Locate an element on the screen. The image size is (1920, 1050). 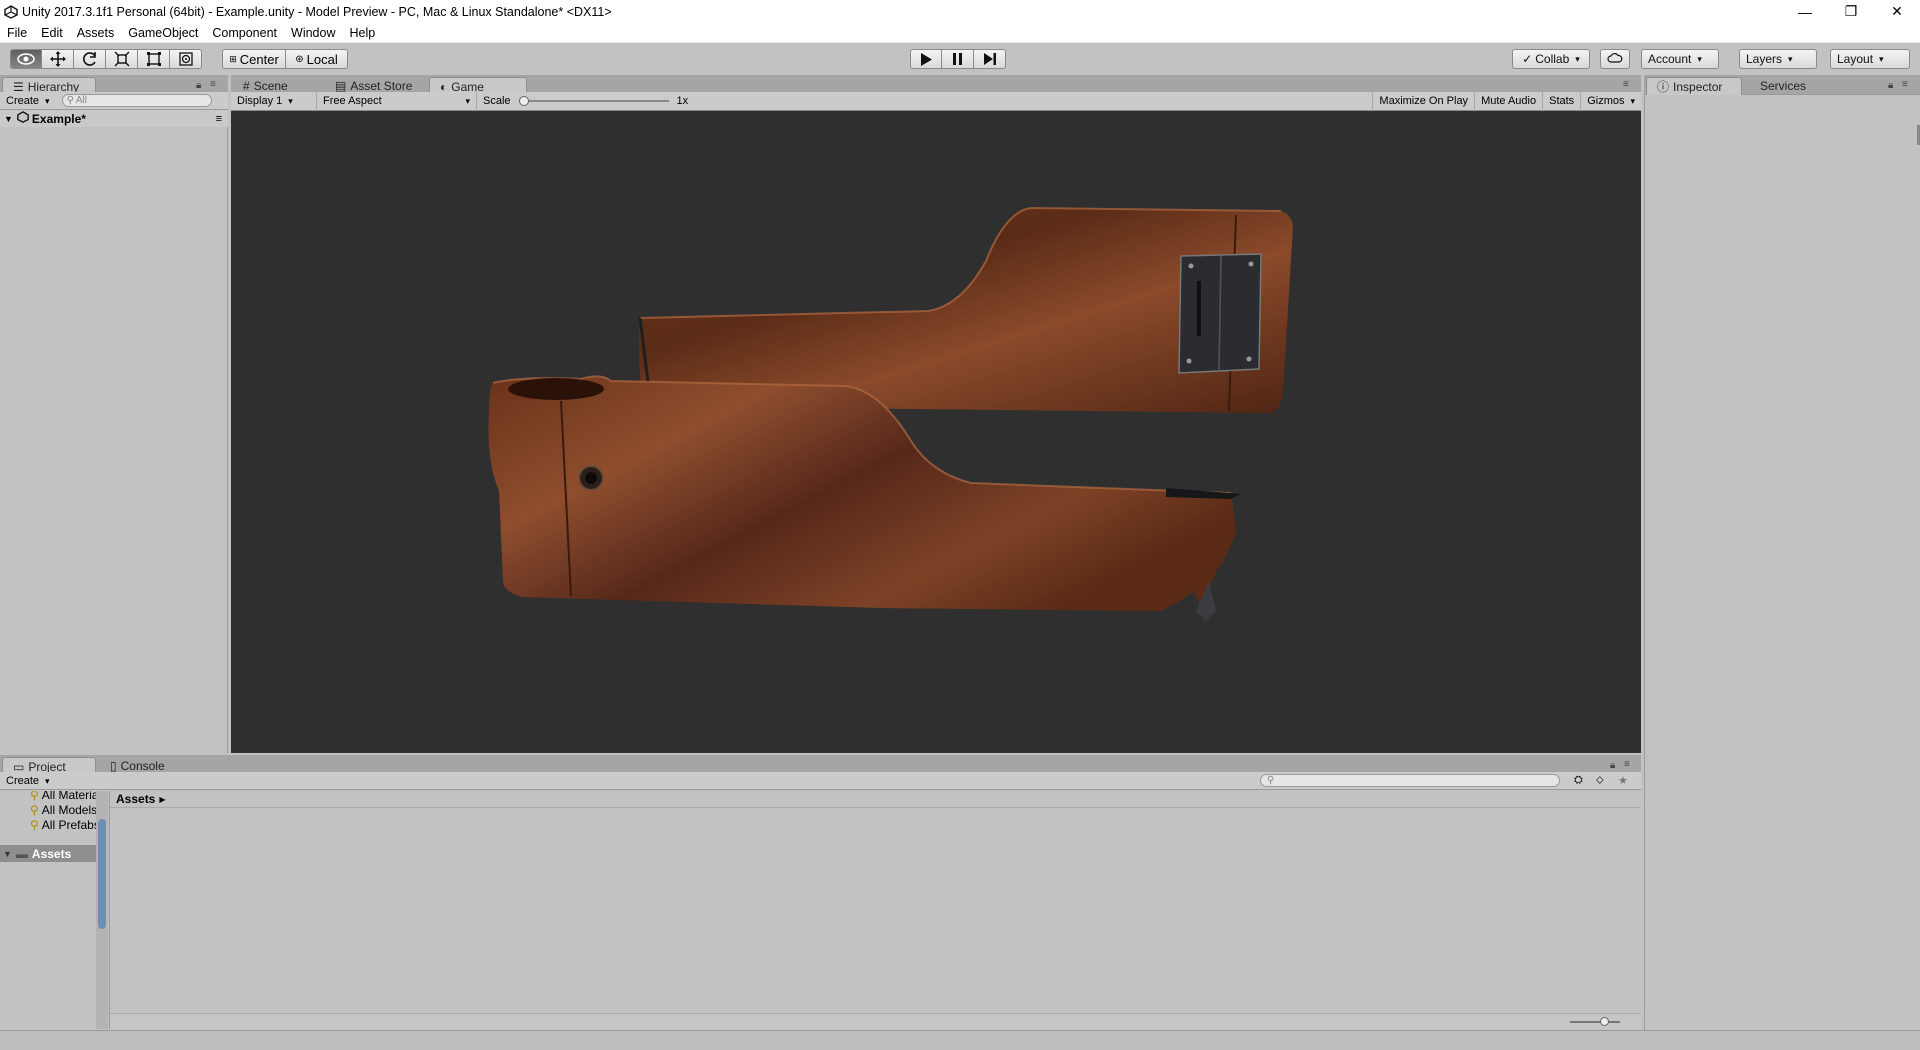
maximize-on-play-label: Maximize On Play is located at coordinates (1424, 101).